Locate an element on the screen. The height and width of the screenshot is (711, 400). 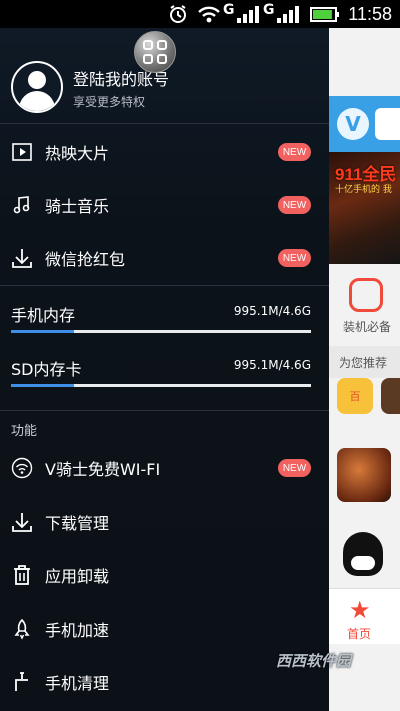
v-logo-icon: V is located at coordinates (353, 124).